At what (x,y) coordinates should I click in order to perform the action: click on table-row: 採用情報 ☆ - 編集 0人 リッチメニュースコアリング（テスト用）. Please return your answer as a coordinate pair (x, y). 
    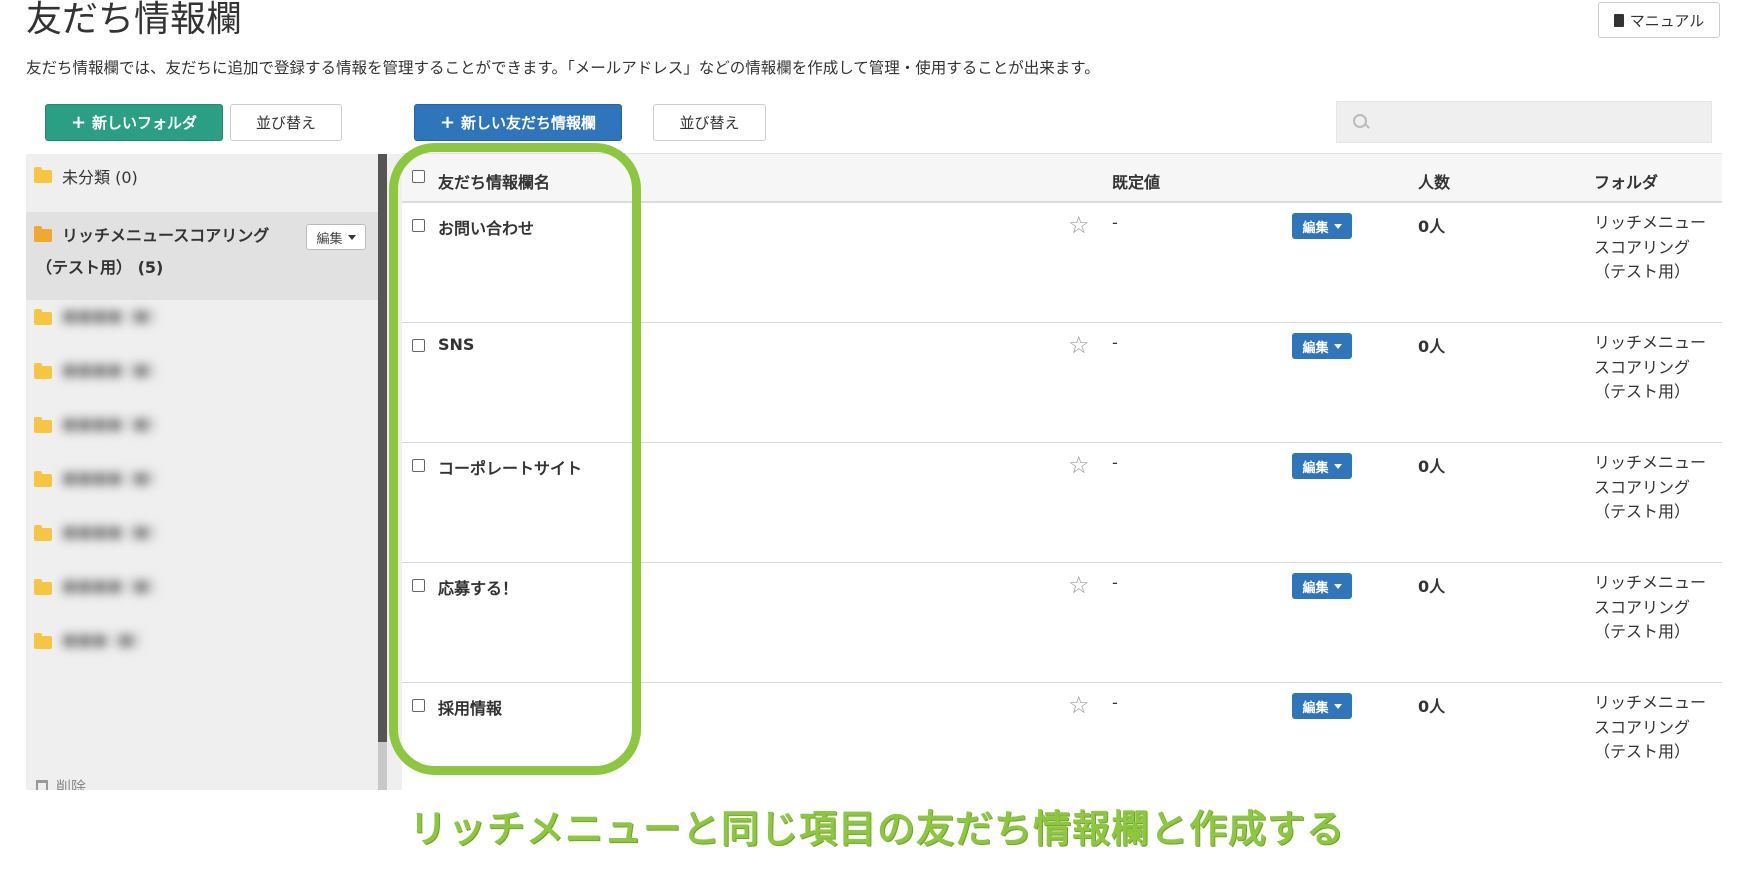
    Looking at the image, I should click on (1062, 736).